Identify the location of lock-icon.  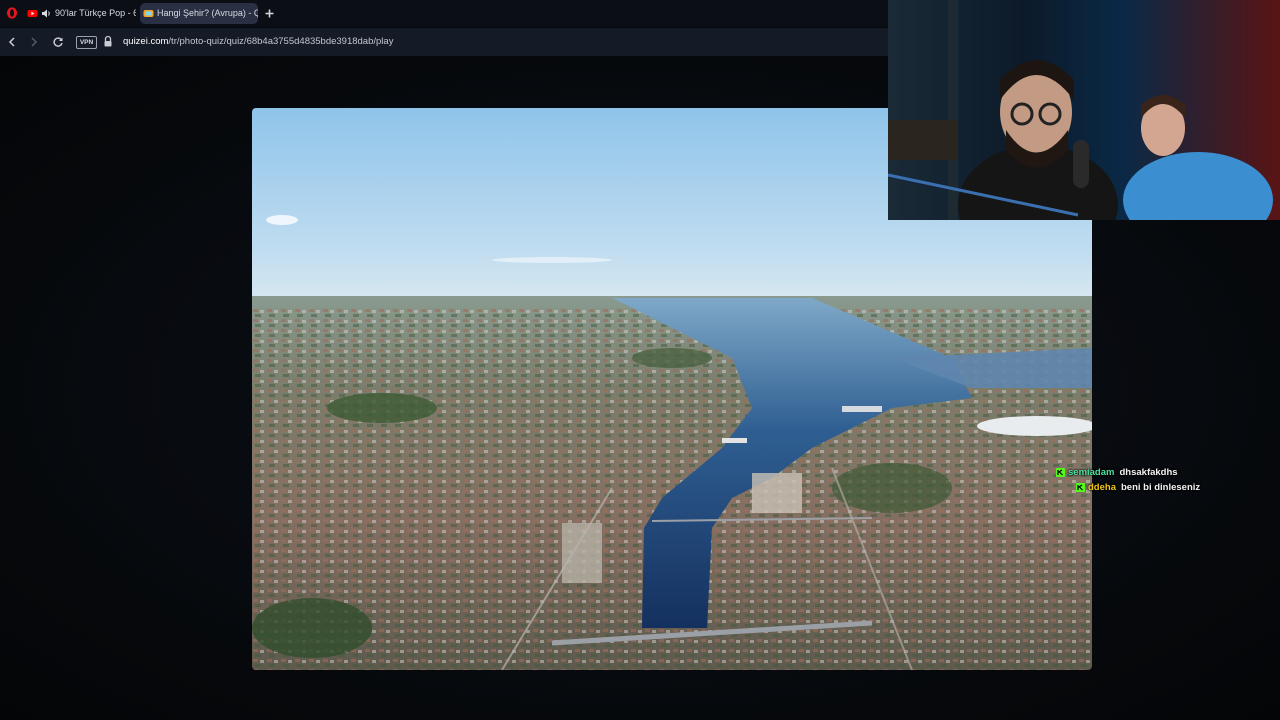
(108, 41).